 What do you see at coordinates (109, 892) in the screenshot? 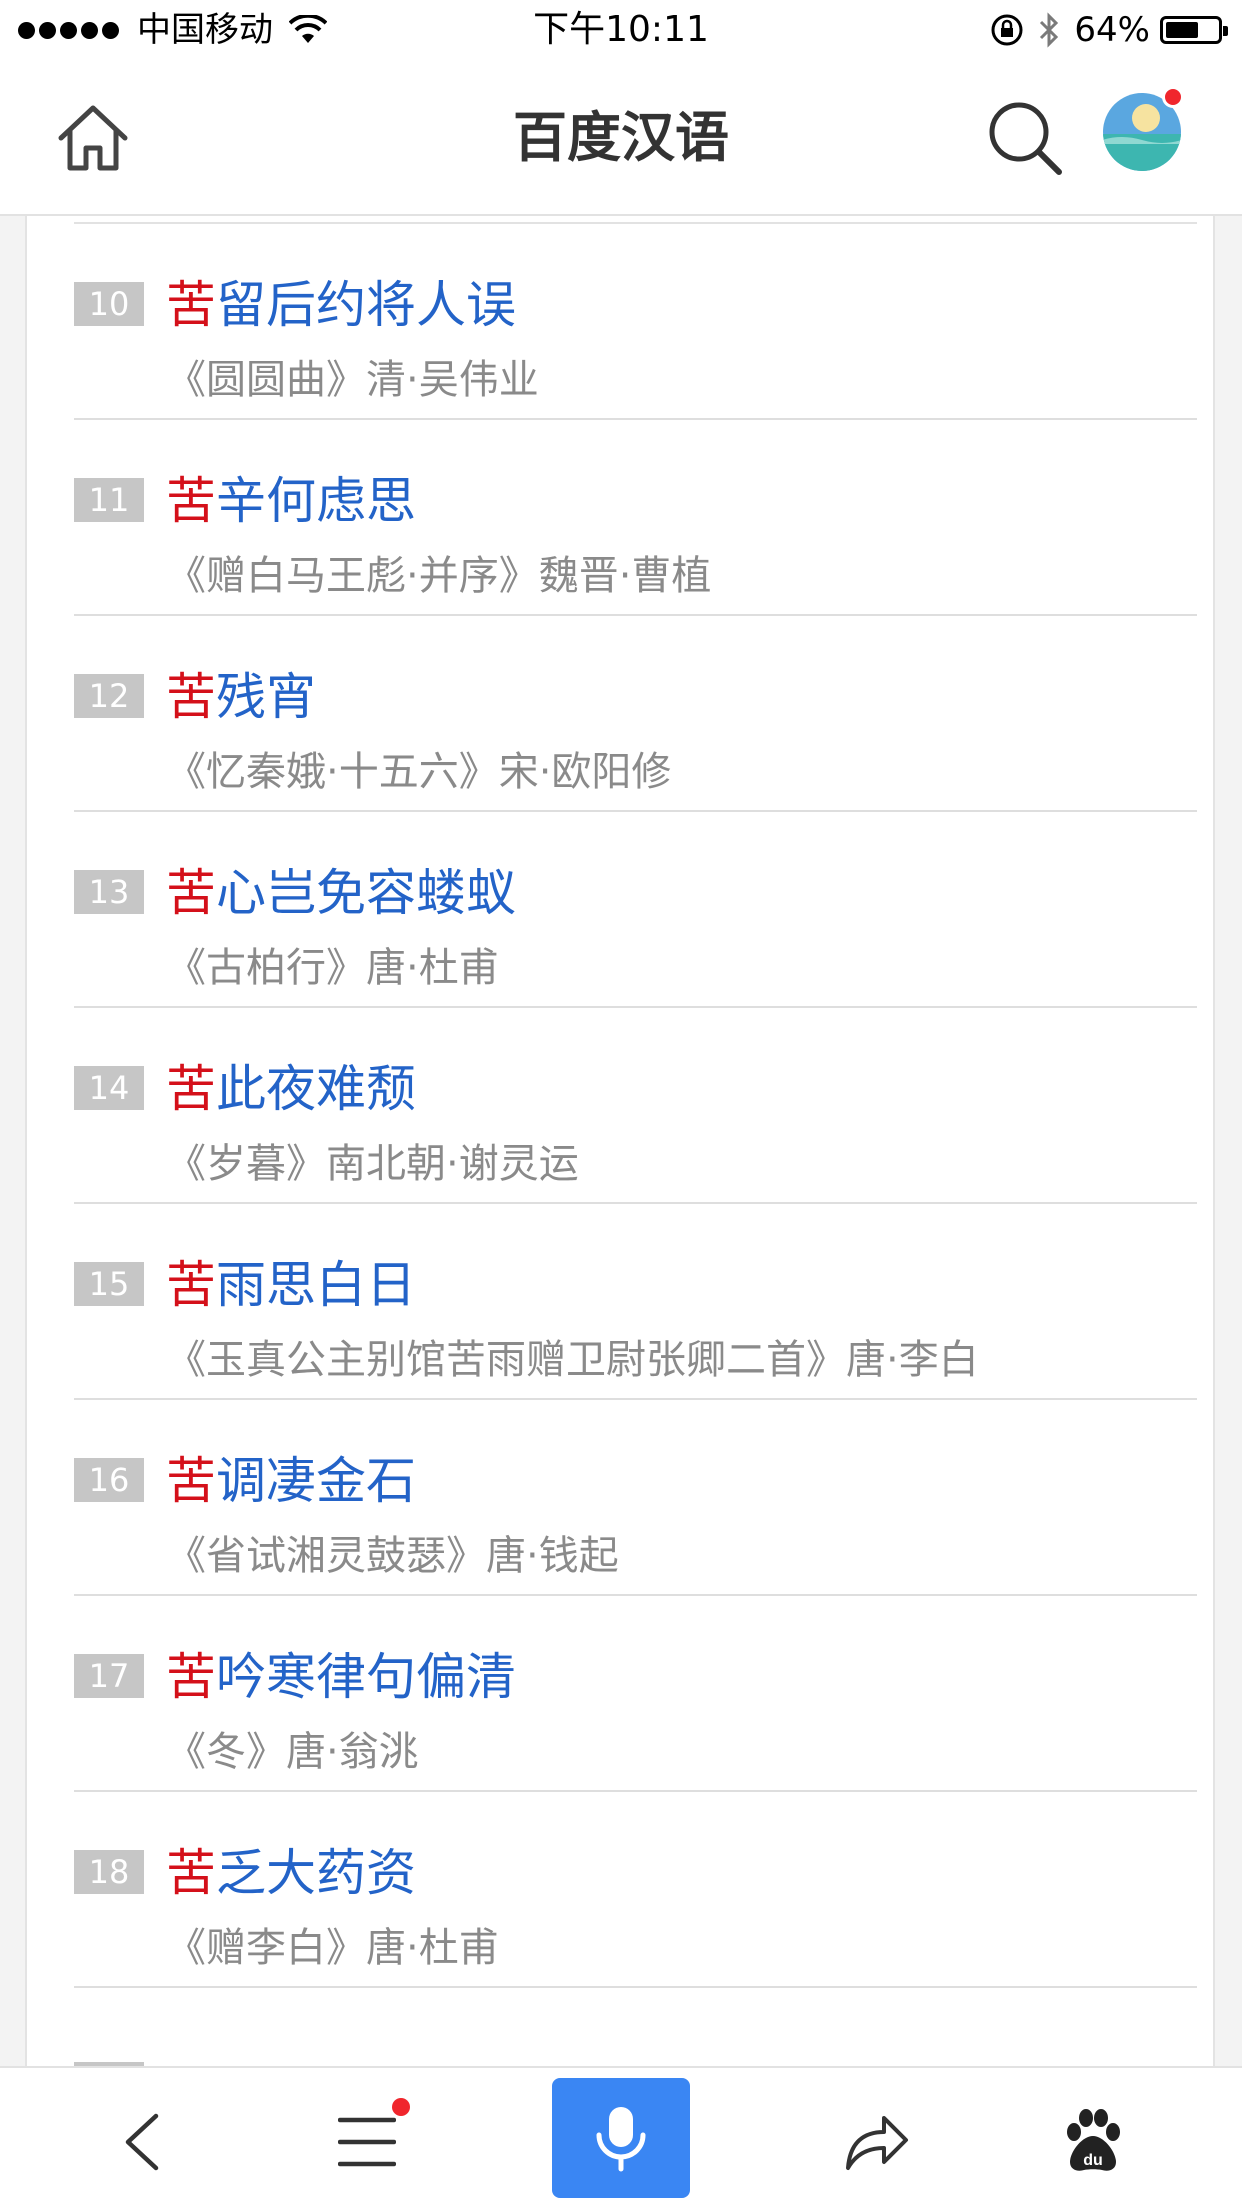
I see `rank-badge: 13` at bounding box center [109, 892].